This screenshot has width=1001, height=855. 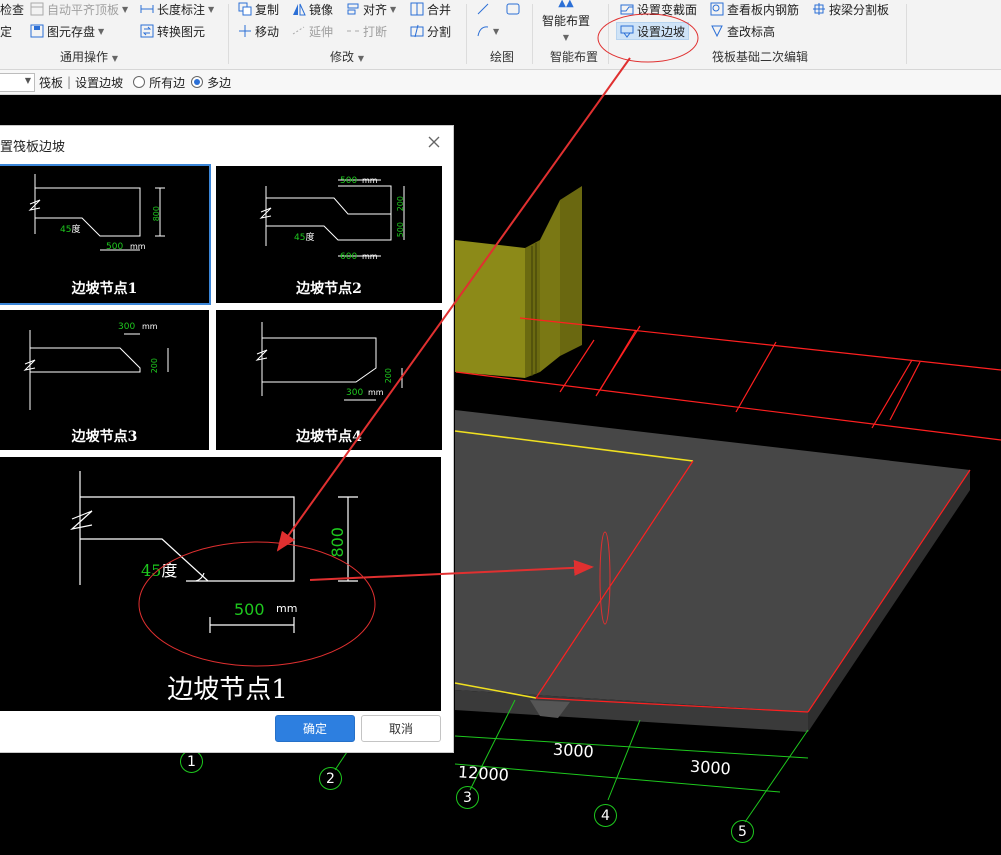 What do you see at coordinates (710, 767) in the screenshot?
I see `dimension-label-3000-b: 3000` at bounding box center [710, 767].